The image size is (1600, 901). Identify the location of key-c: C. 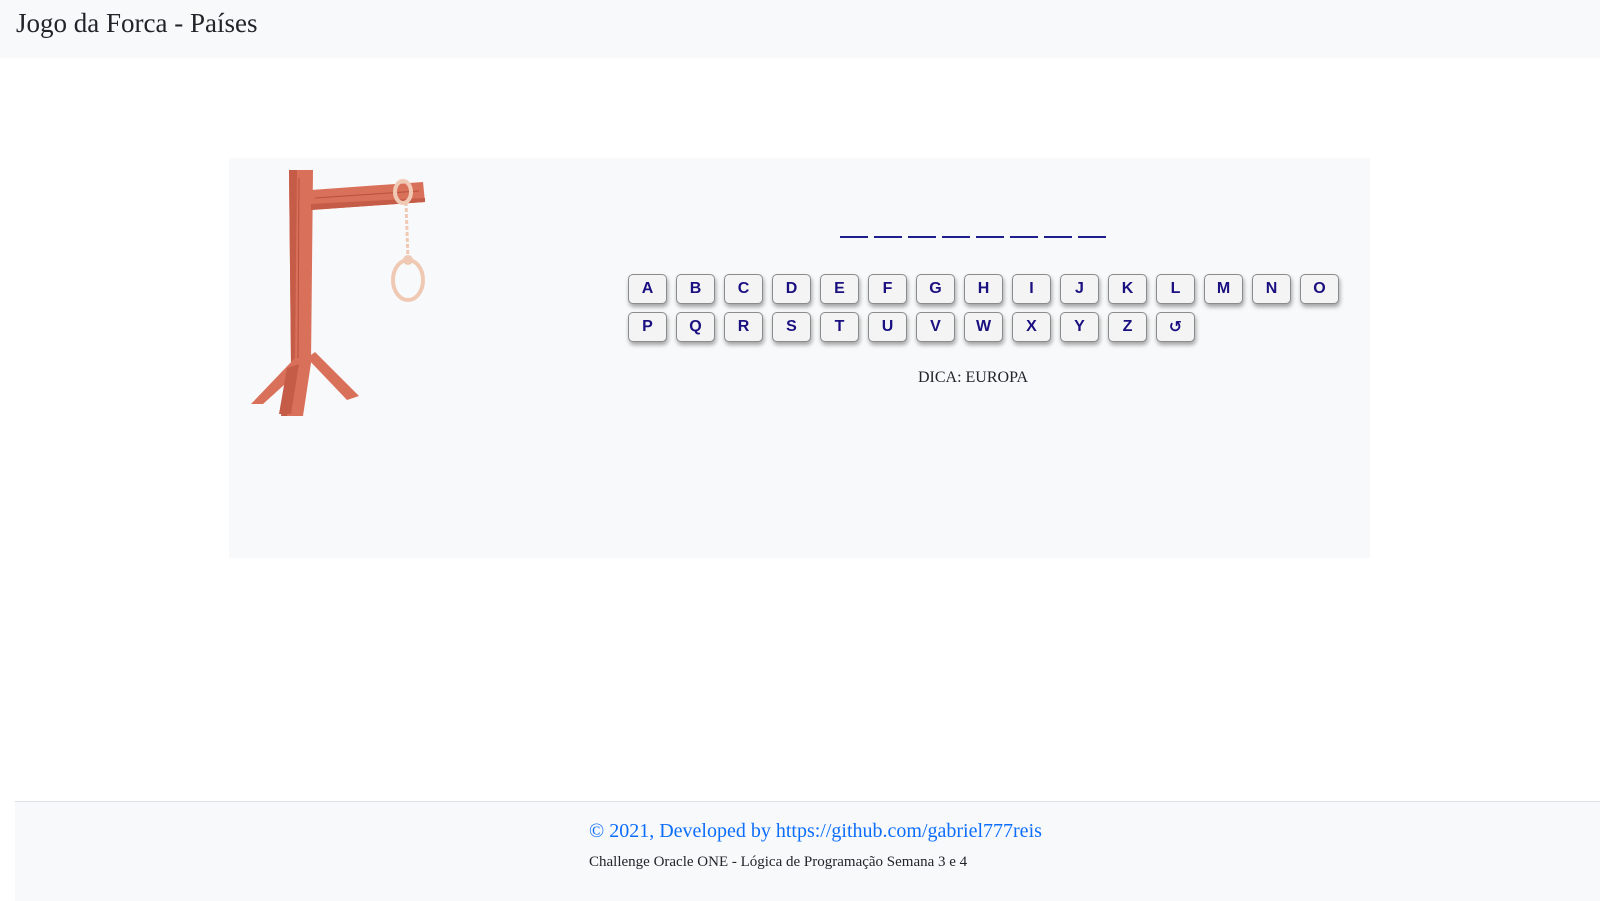
(743, 289).